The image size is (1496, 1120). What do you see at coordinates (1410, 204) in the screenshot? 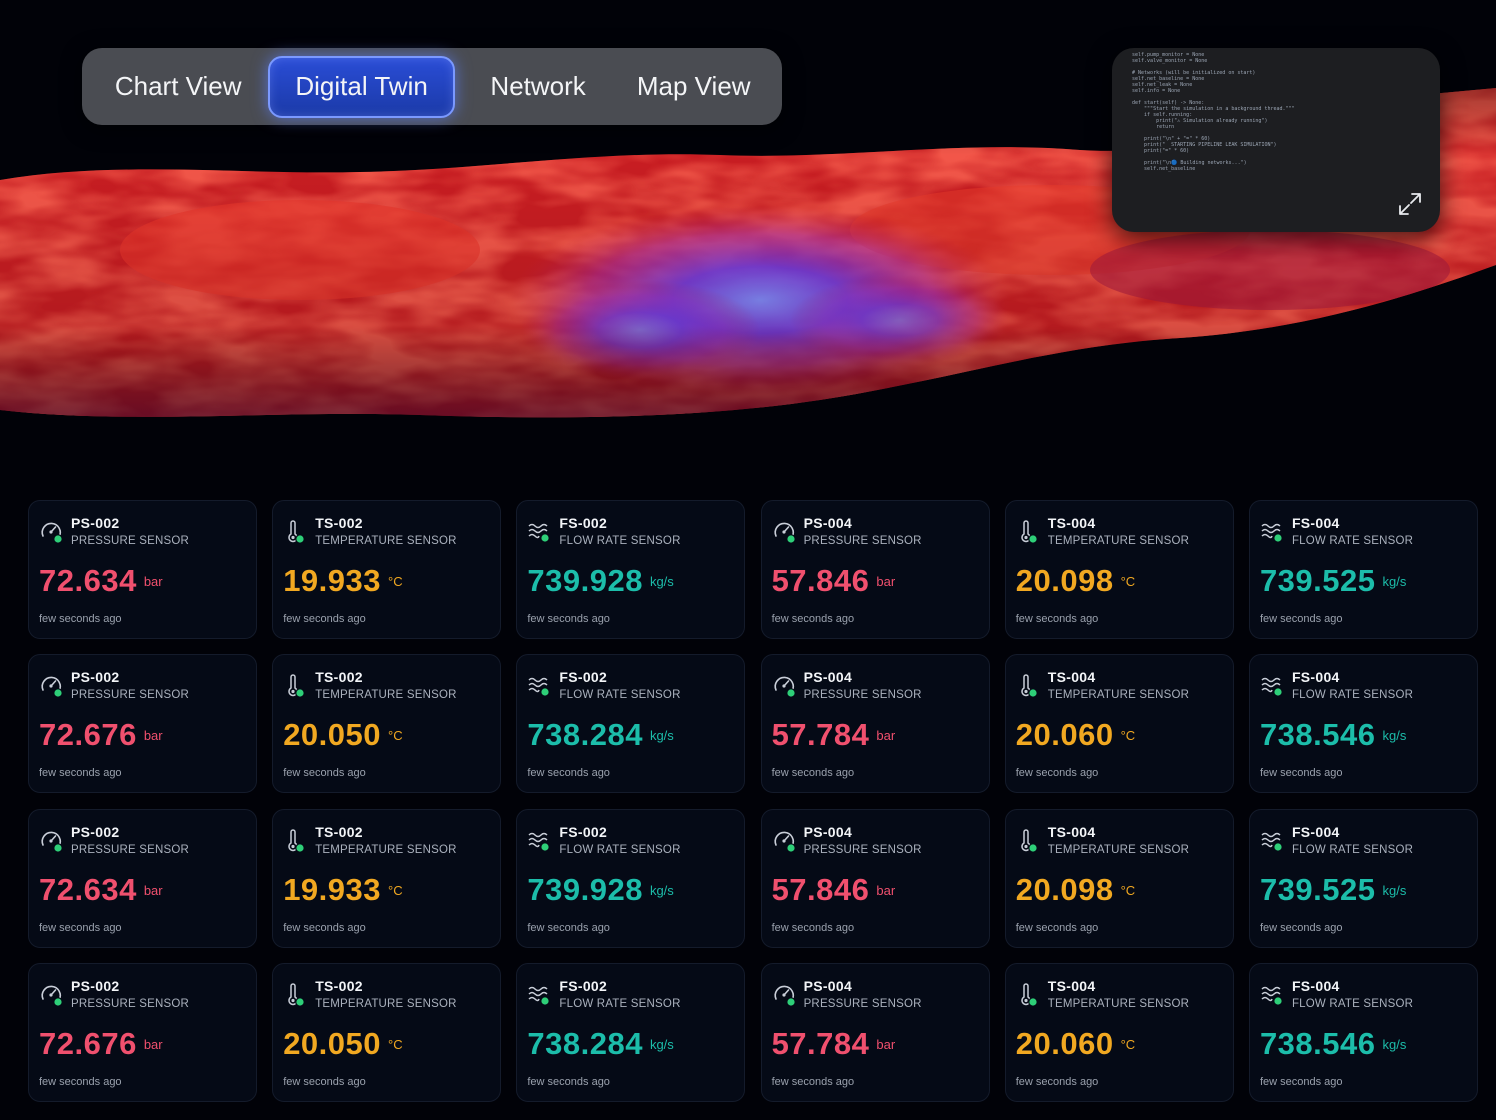
I see `expand-arrows-icon` at bounding box center [1410, 204].